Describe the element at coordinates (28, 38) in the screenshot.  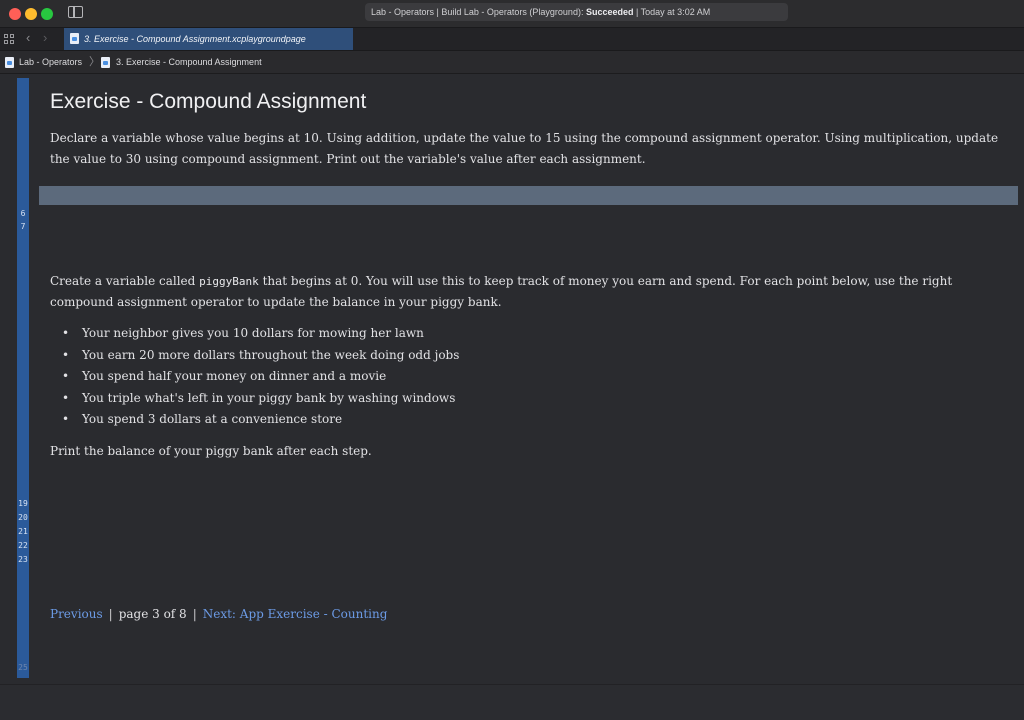
I see `chevron-left-icon: ‹` at that location.